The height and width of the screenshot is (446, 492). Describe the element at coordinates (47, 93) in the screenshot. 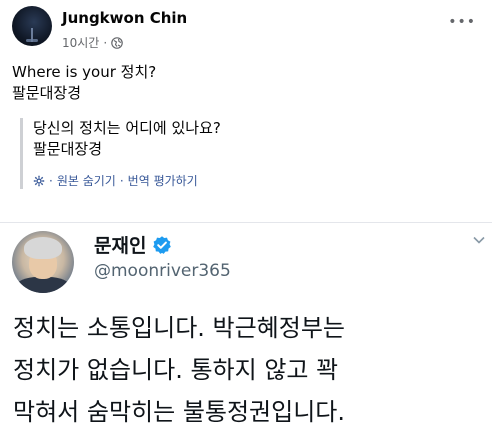

I see `post-text-line: 팔문대장경` at that location.